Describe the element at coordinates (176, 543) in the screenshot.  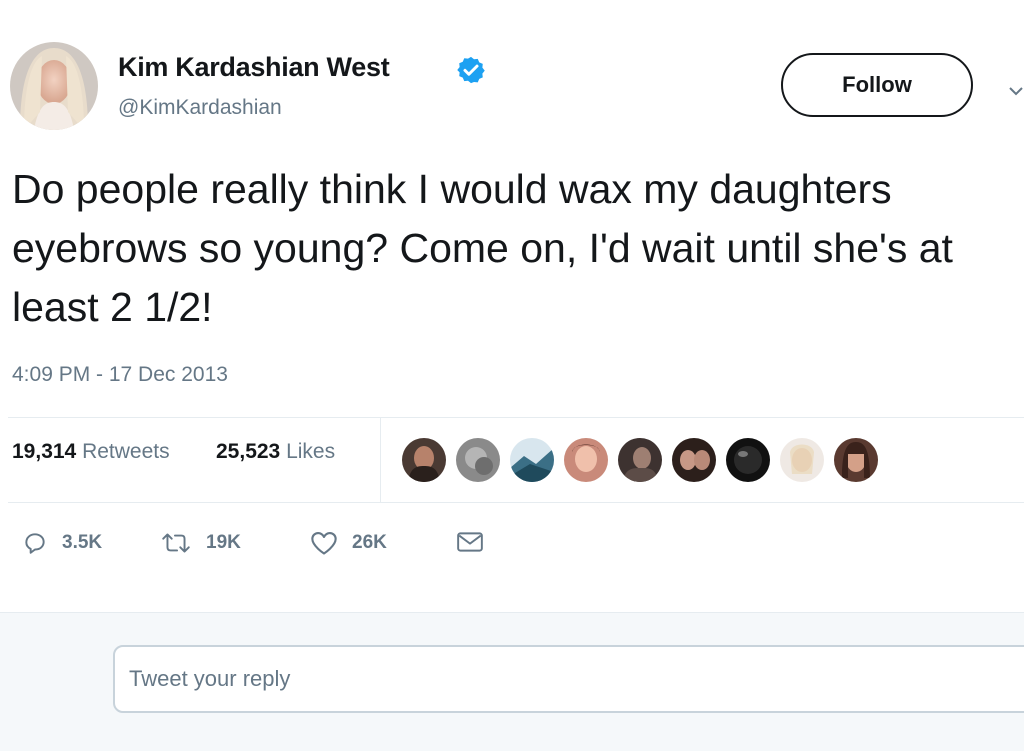
I see `retweet-icon` at that location.